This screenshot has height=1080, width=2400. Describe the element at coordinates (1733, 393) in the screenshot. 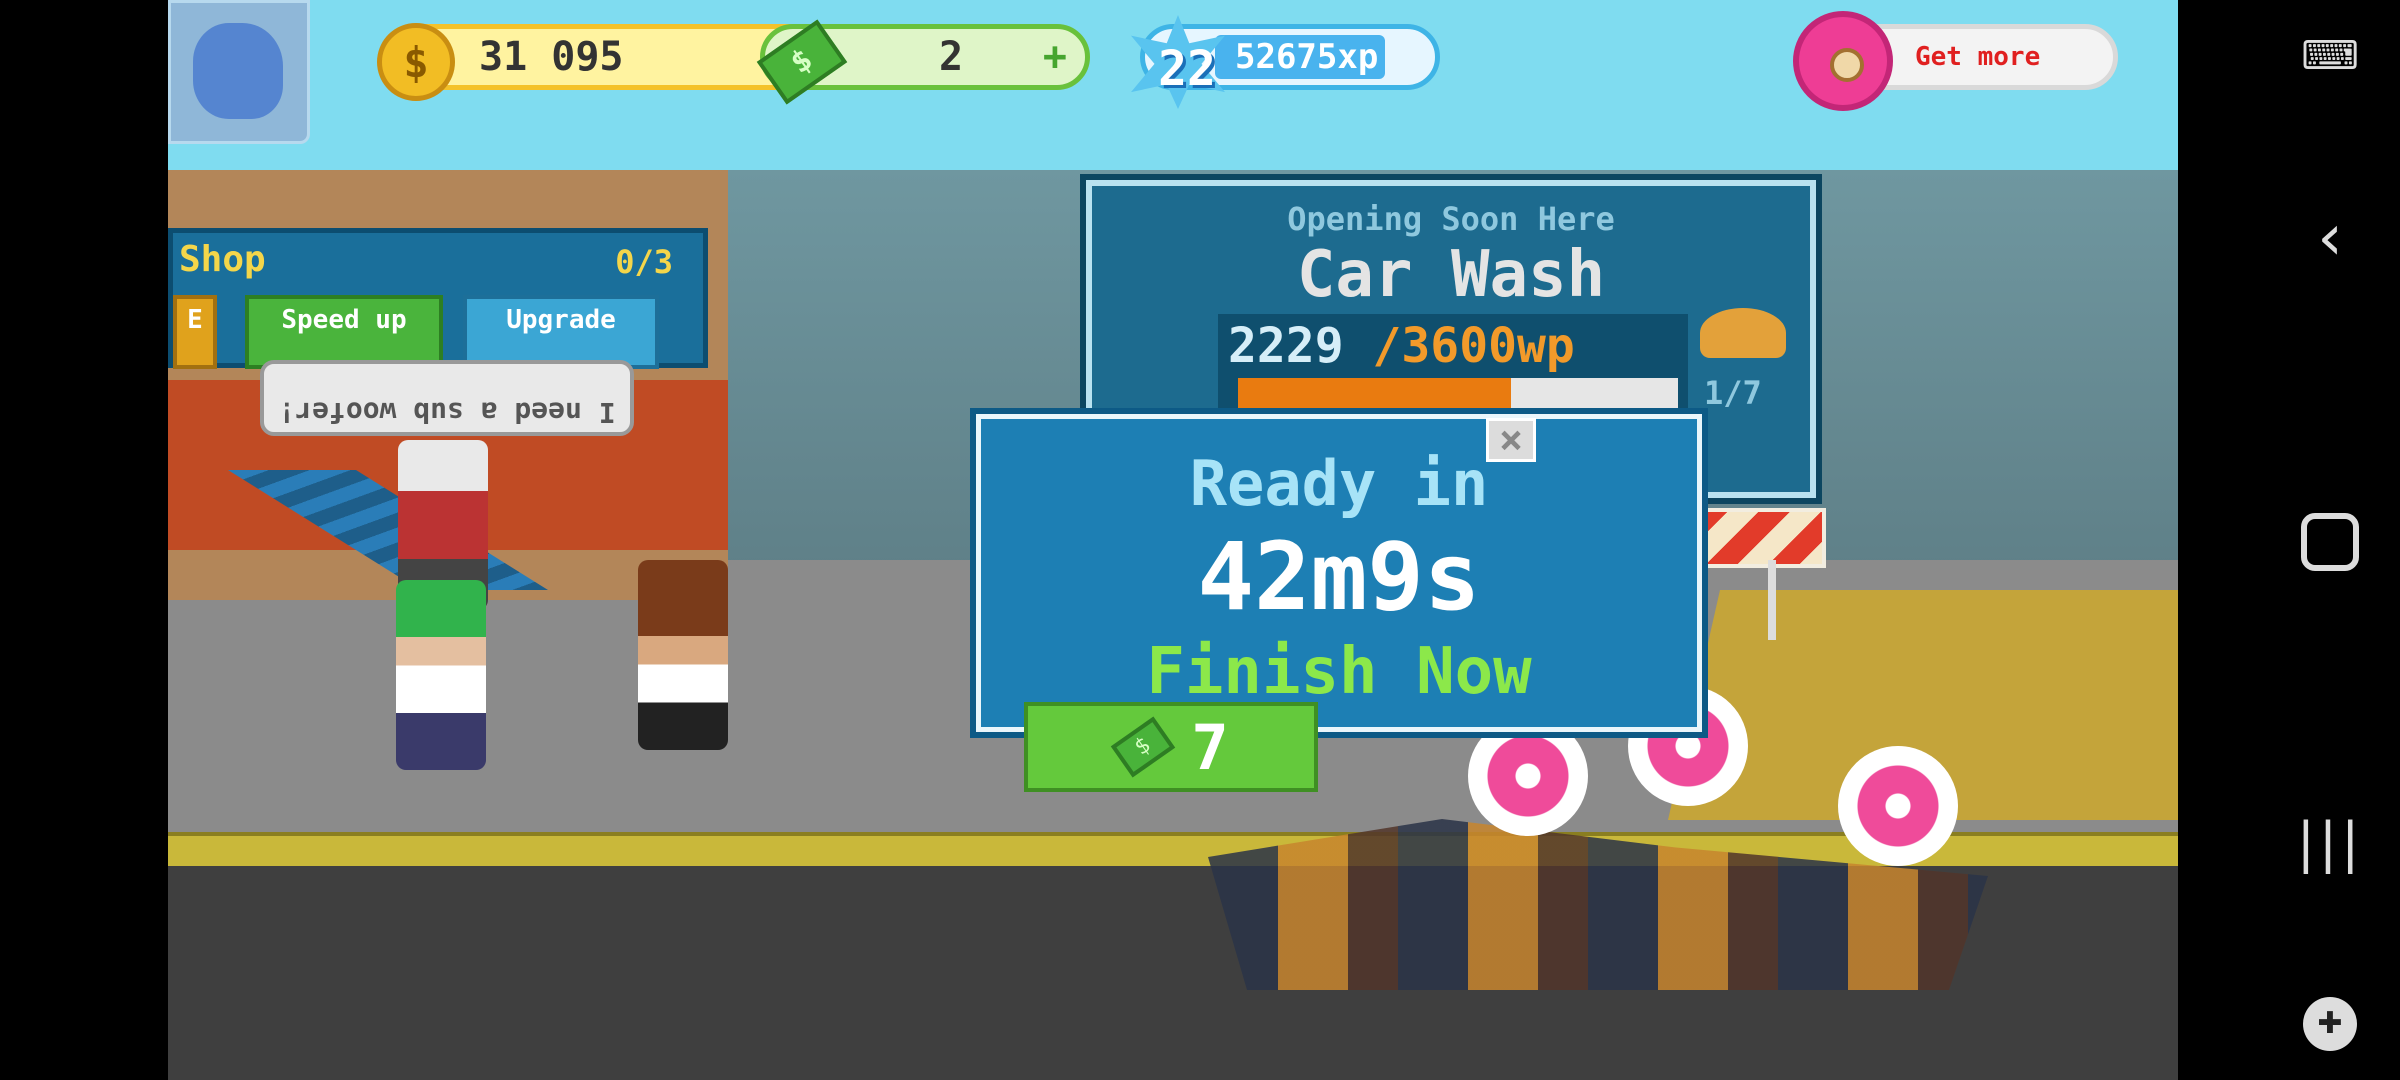

I see `car-wash-steps: 1/7` at that location.